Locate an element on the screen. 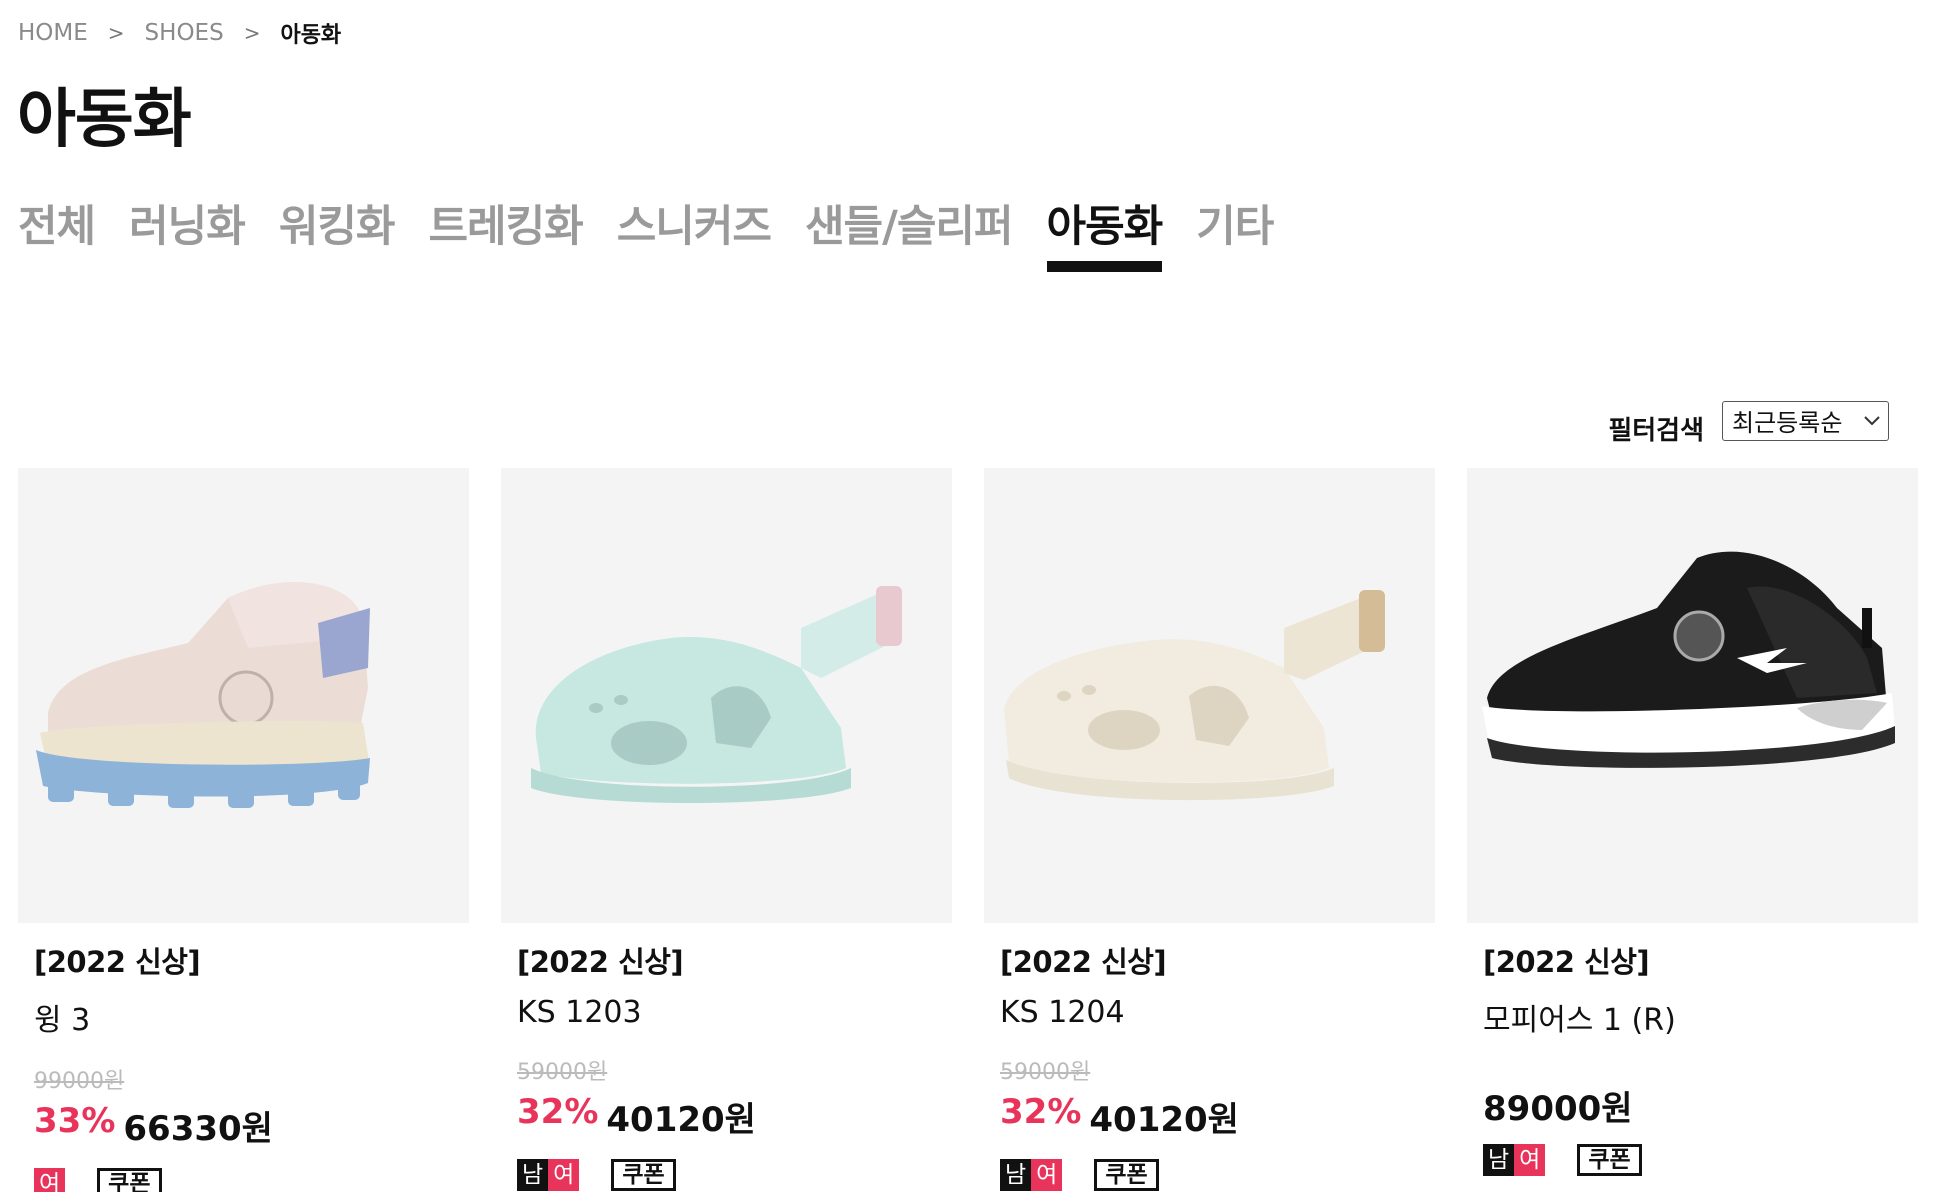 This screenshot has height=1192, width=1934. tab-running: 러닝화 is located at coordinates (187, 232).